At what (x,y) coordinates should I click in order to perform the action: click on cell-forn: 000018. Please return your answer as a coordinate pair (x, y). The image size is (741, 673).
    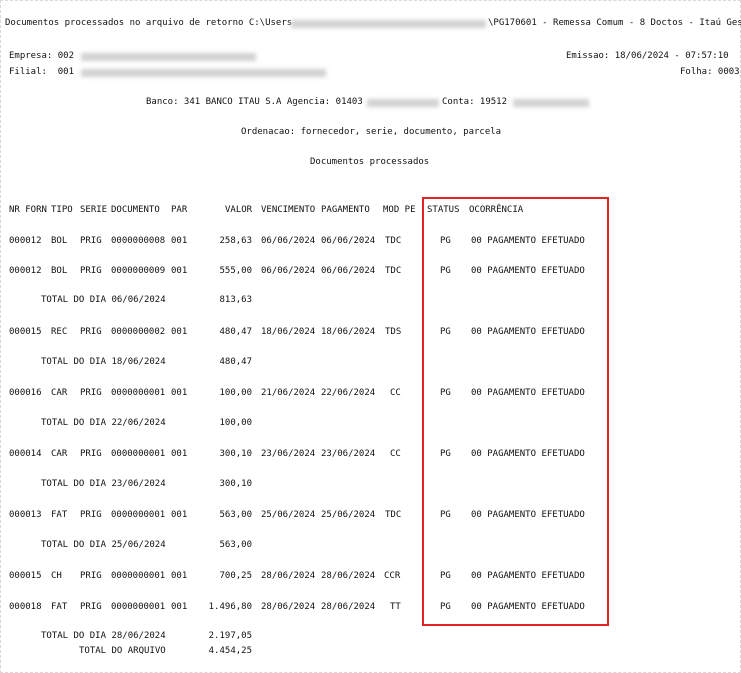
    Looking at the image, I should click on (25, 607).